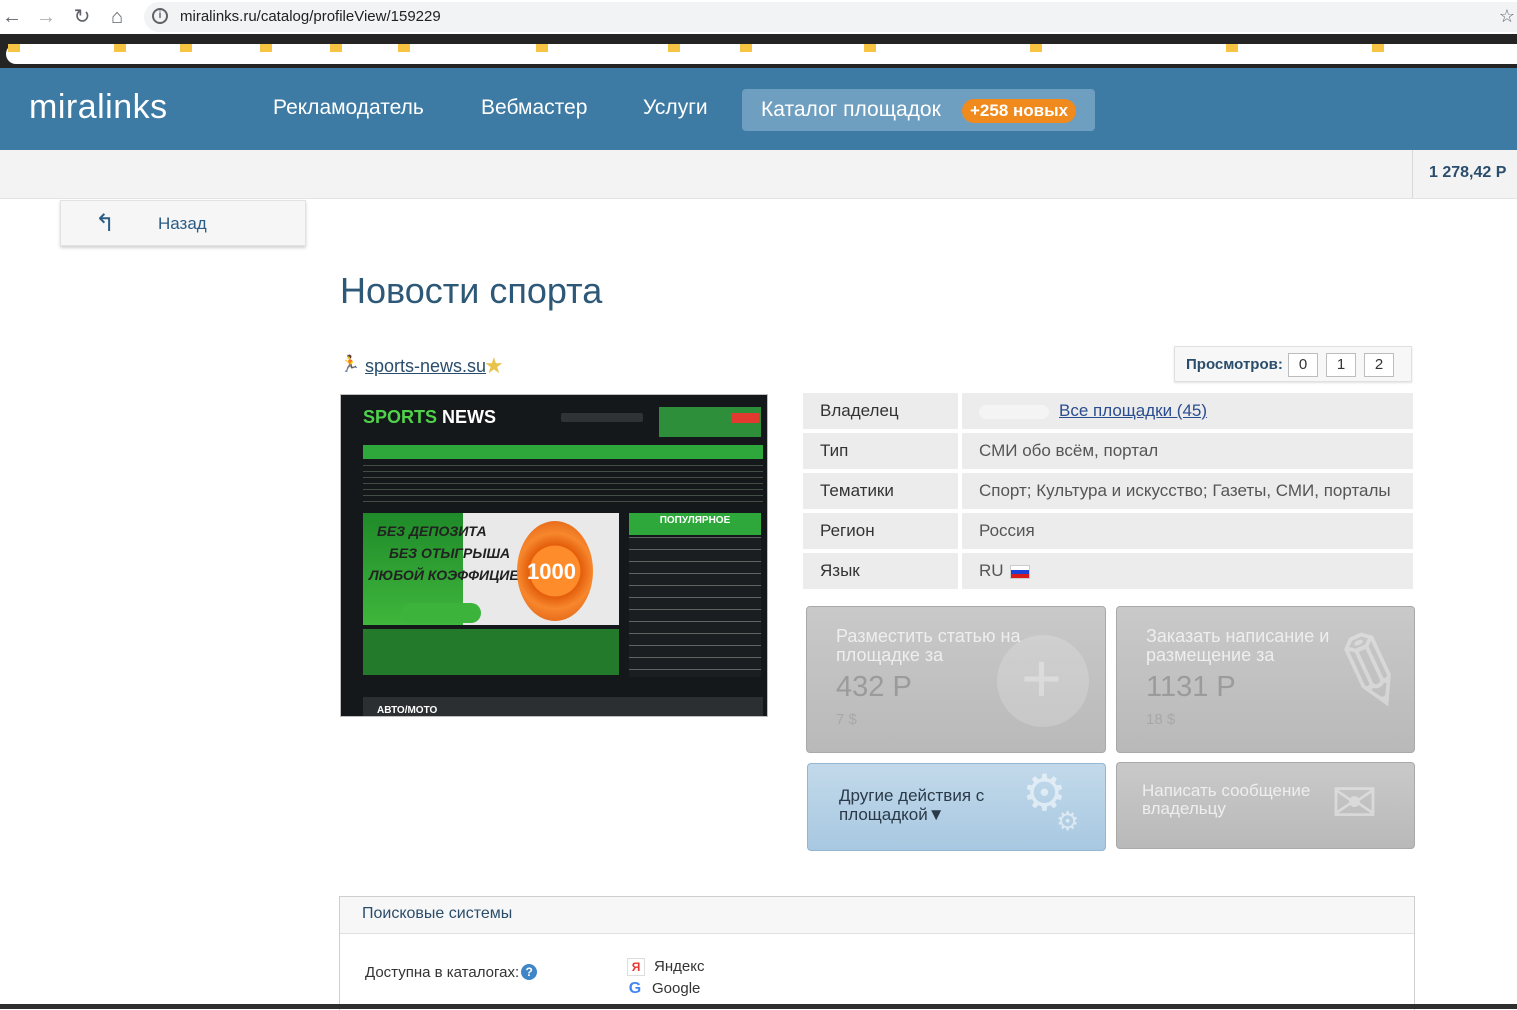 The width and height of the screenshot is (1517, 1010). I want to click on nav-webmaster: Вебмастер, so click(534, 108).